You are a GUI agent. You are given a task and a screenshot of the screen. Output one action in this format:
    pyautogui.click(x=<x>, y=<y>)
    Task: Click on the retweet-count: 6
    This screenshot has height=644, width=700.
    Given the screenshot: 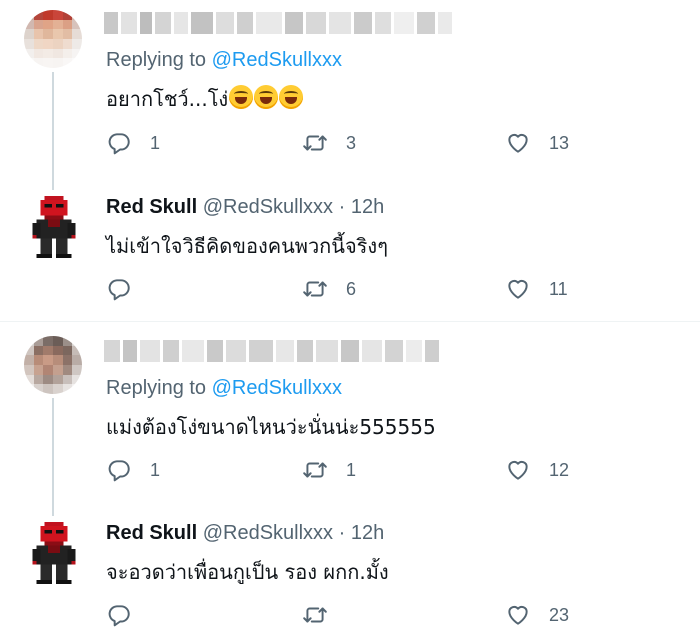 What is the action you would take?
    pyautogui.click(x=351, y=288)
    